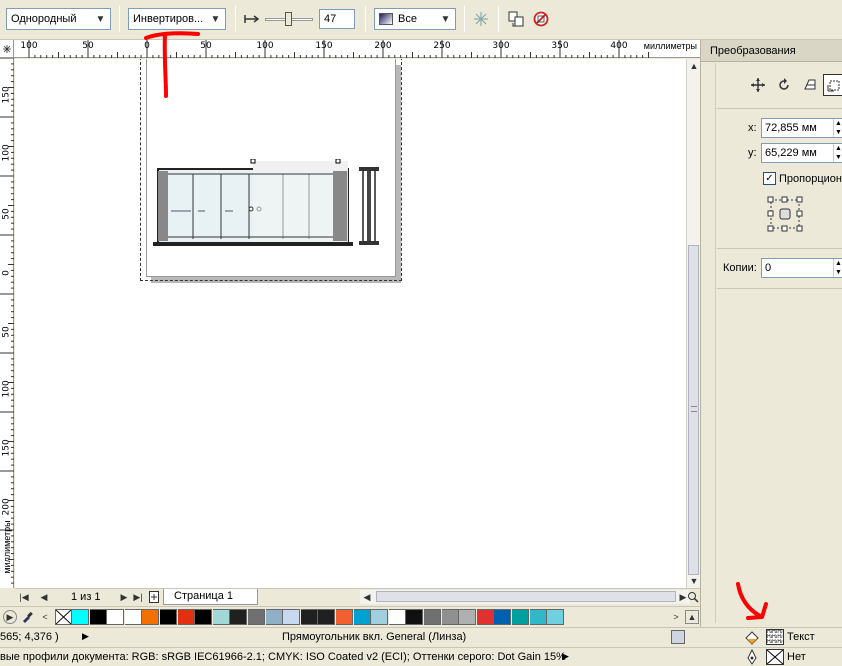  I want to click on palette-scroll-left-button: <, so click(45, 617).